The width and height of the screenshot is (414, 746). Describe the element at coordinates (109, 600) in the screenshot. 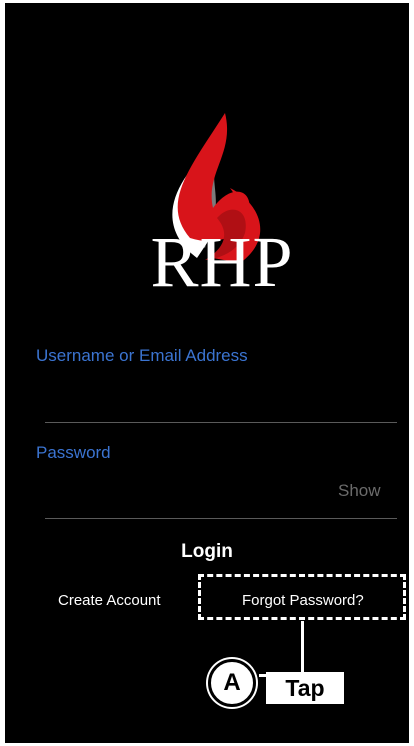

I see `create-account-link: Create Account` at that location.